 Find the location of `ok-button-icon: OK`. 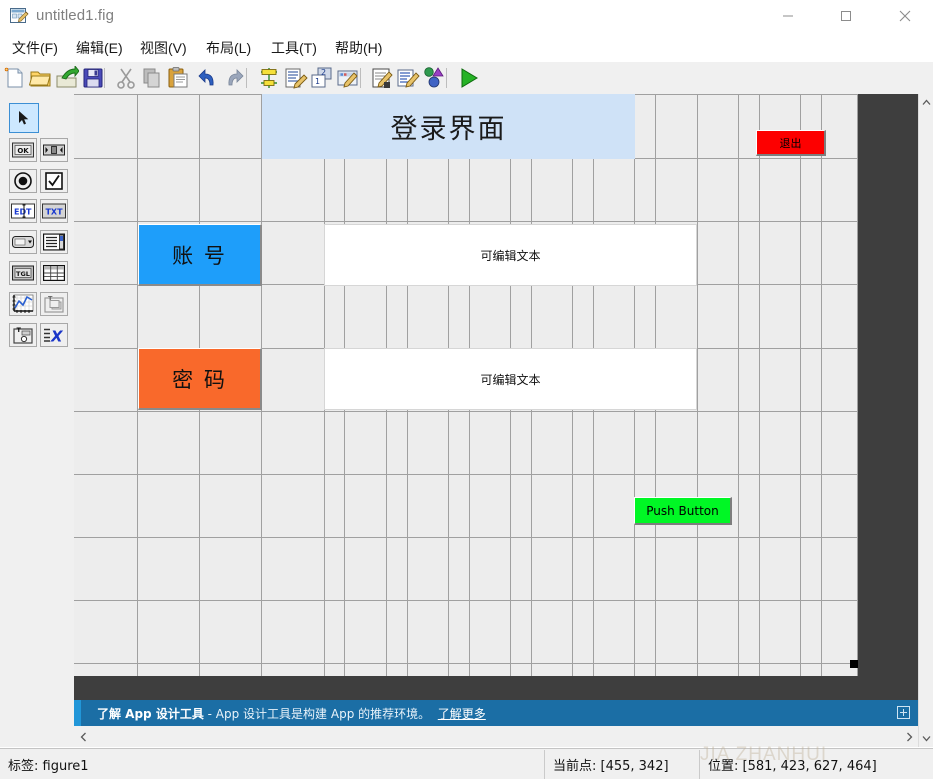

ok-button-icon: OK is located at coordinates (23, 150).